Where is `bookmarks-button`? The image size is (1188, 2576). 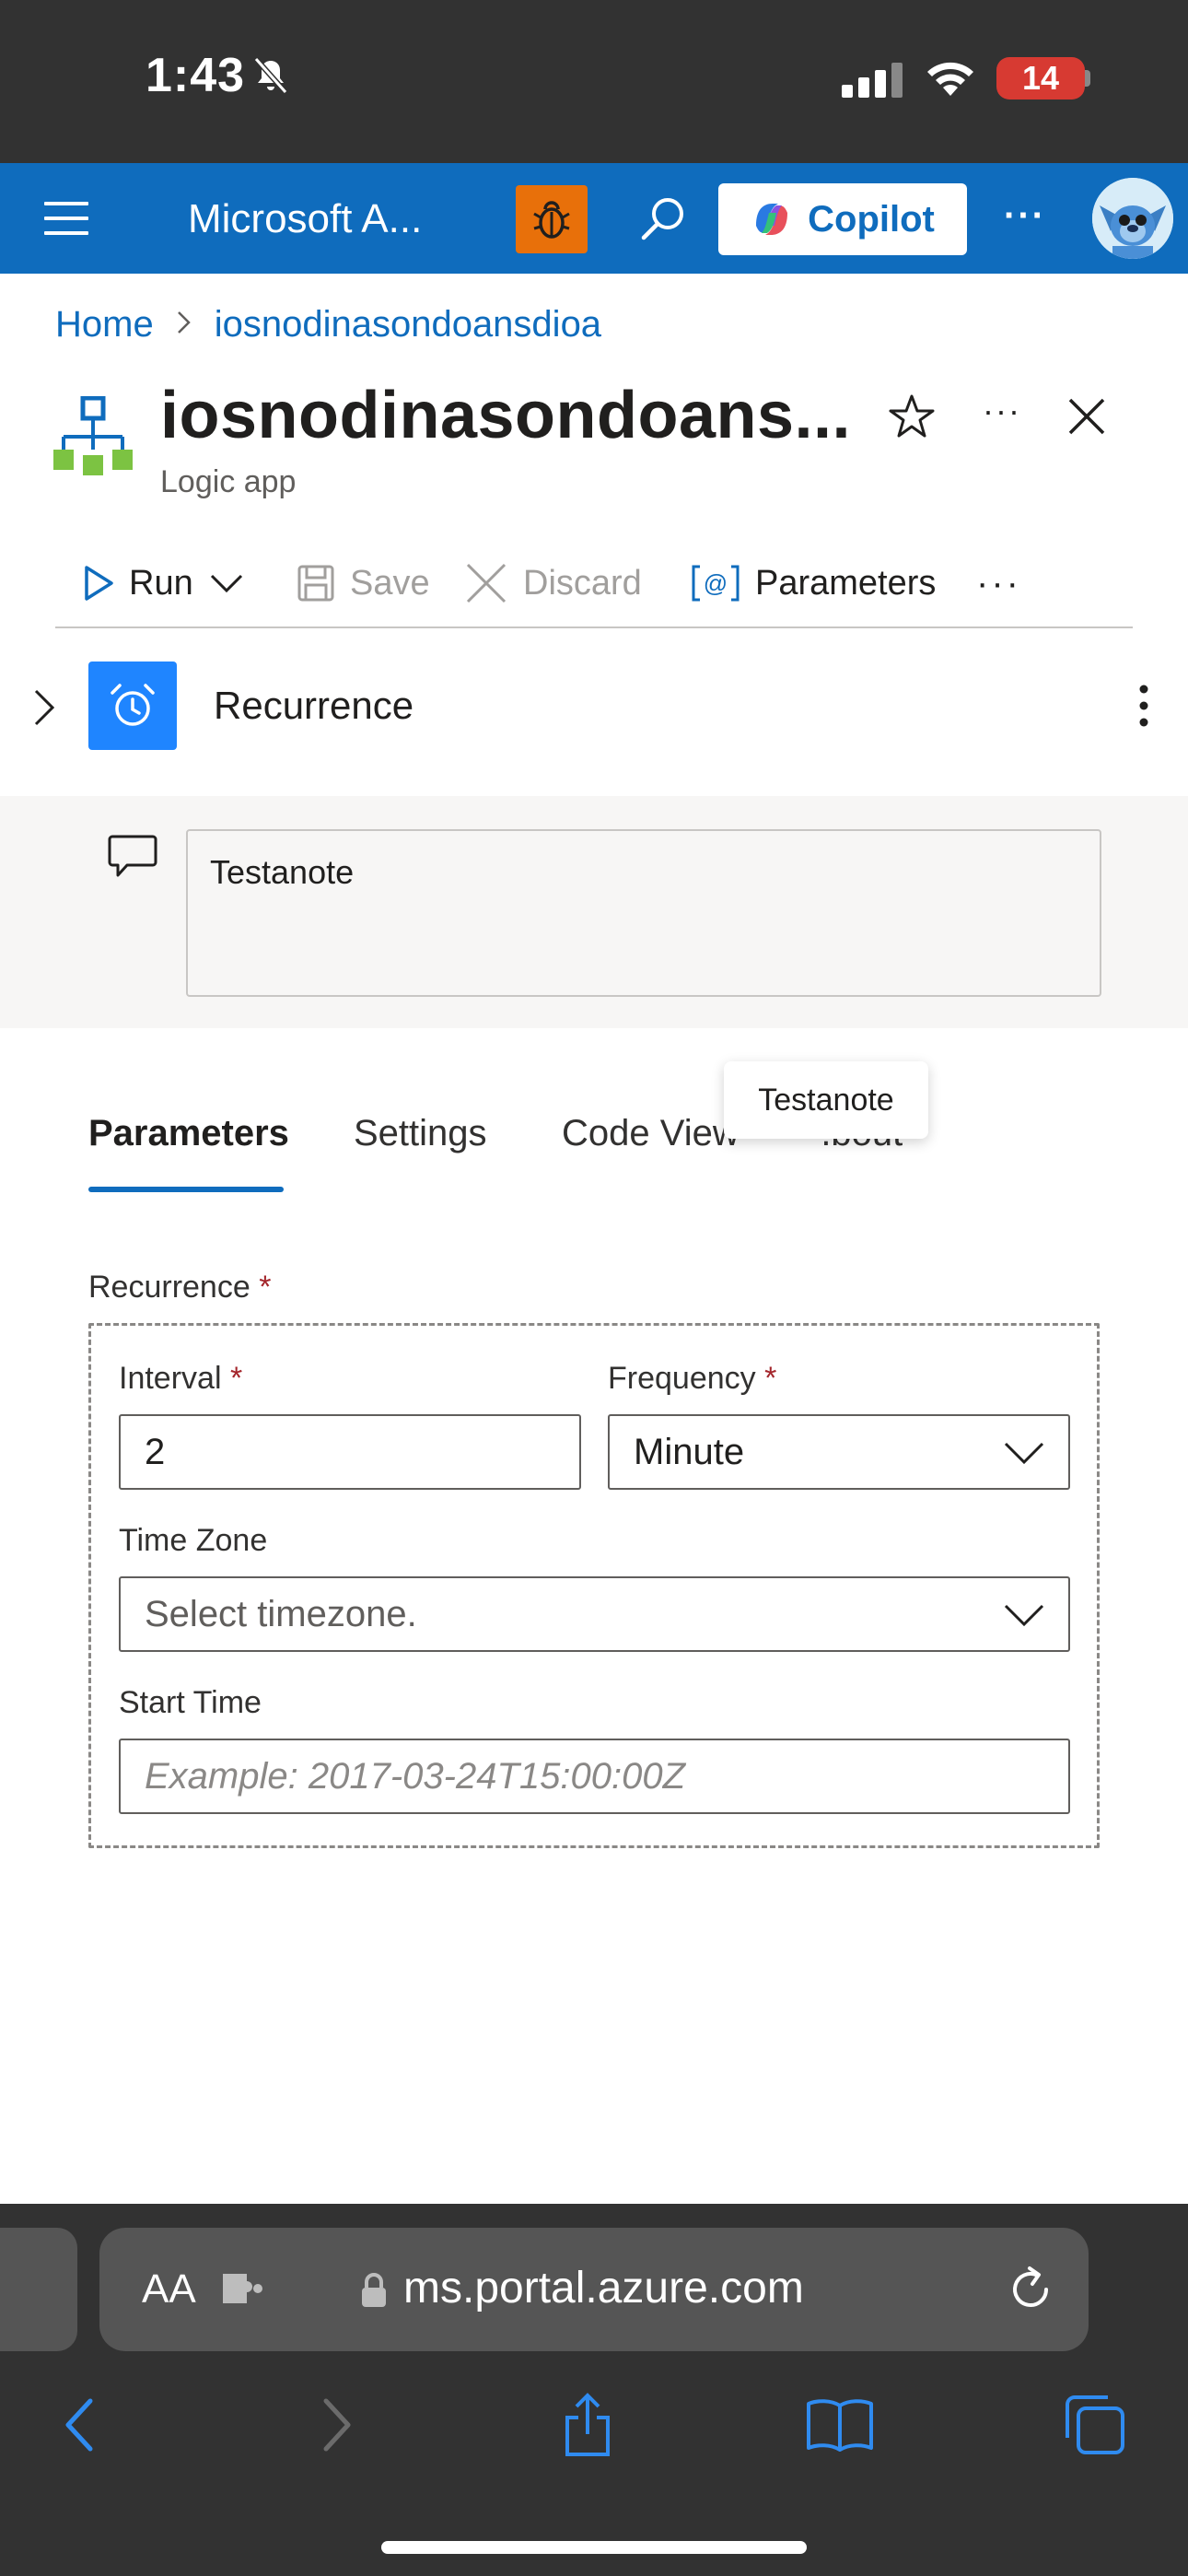 bookmarks-button is located at coordinates (840, 2425).